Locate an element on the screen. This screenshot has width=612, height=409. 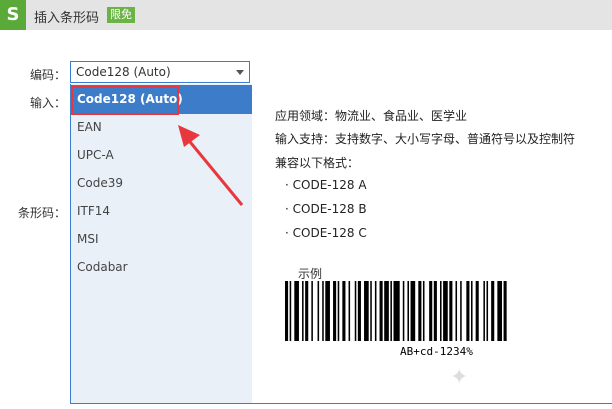
sample-barcode is located at coordinates (396, 311).